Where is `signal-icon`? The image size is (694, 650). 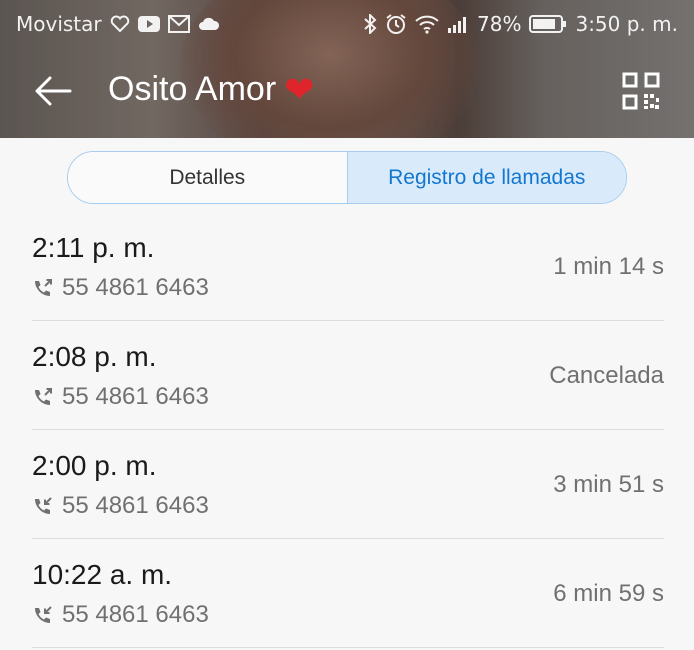 signal-icon is located at coordinates (458, 24).